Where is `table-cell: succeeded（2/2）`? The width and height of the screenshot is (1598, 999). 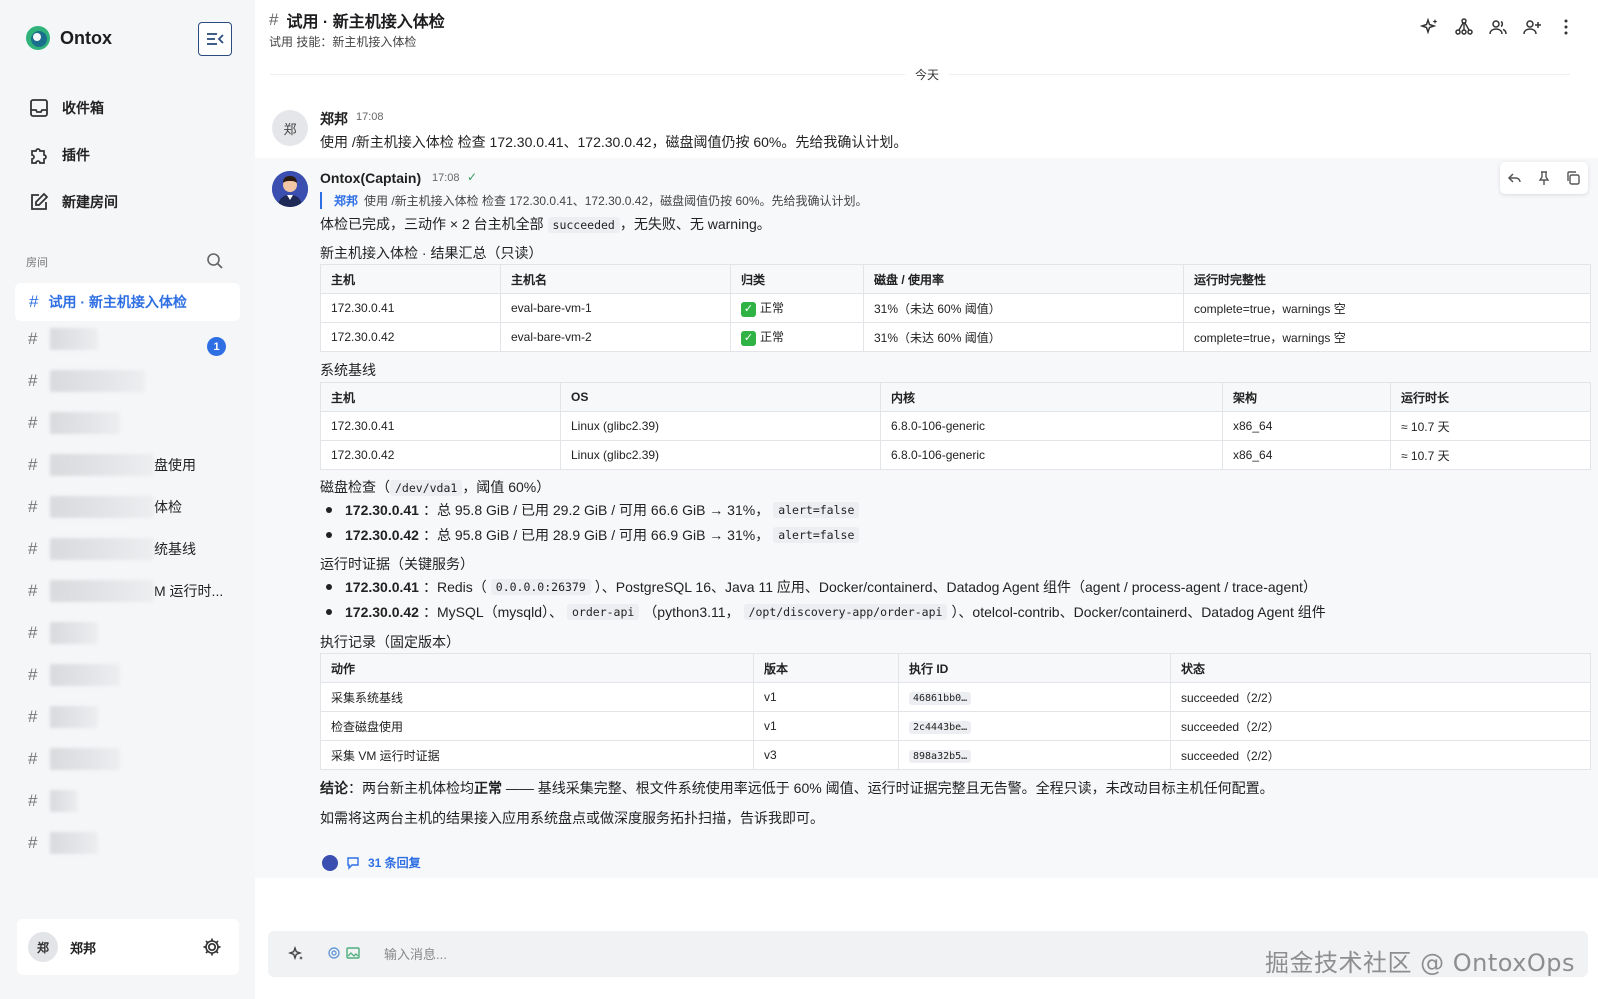 table-cell: succeeded（2/2） is located at coordinates (1380, 755).